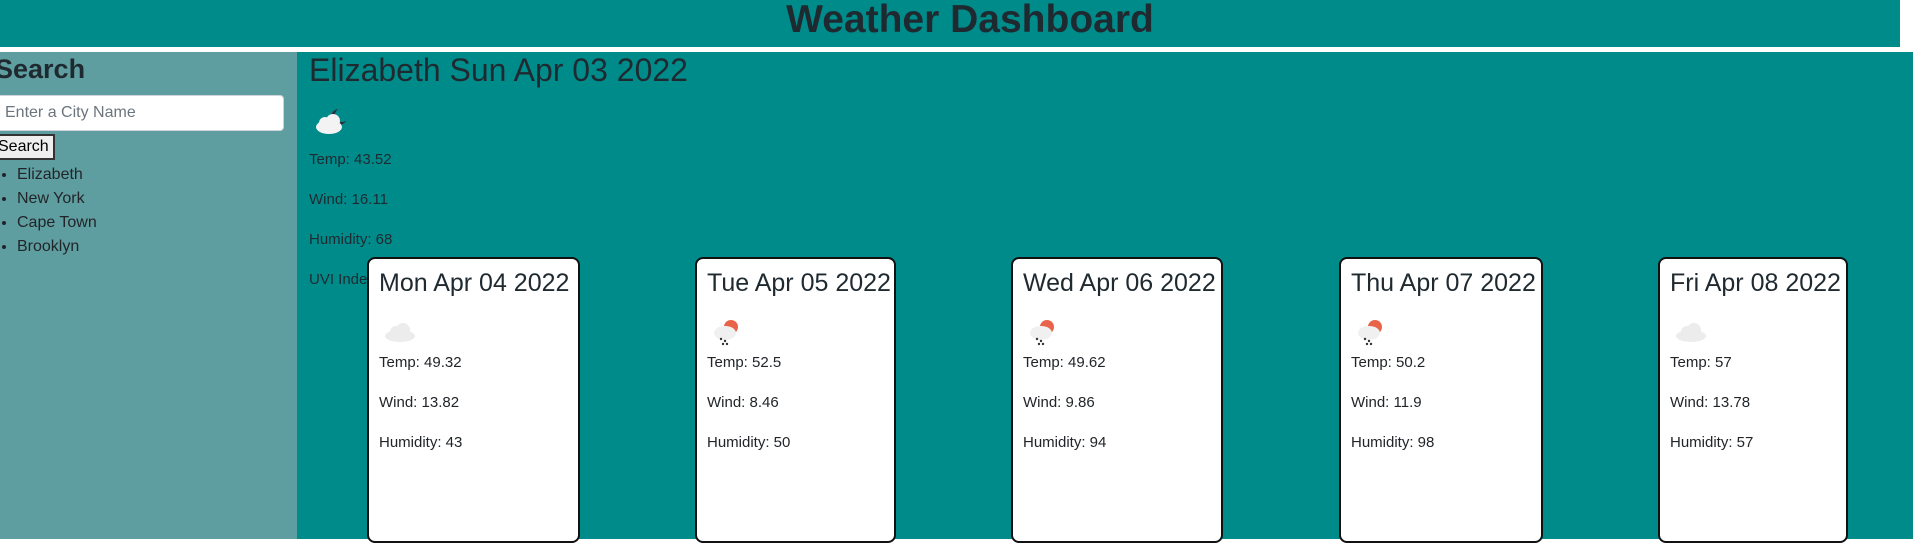  What do you see at coordinates (1393, 442) in the screenshot?
I see `forecast-humidity: Humidity: 98` at bounding box center [1393, 442].